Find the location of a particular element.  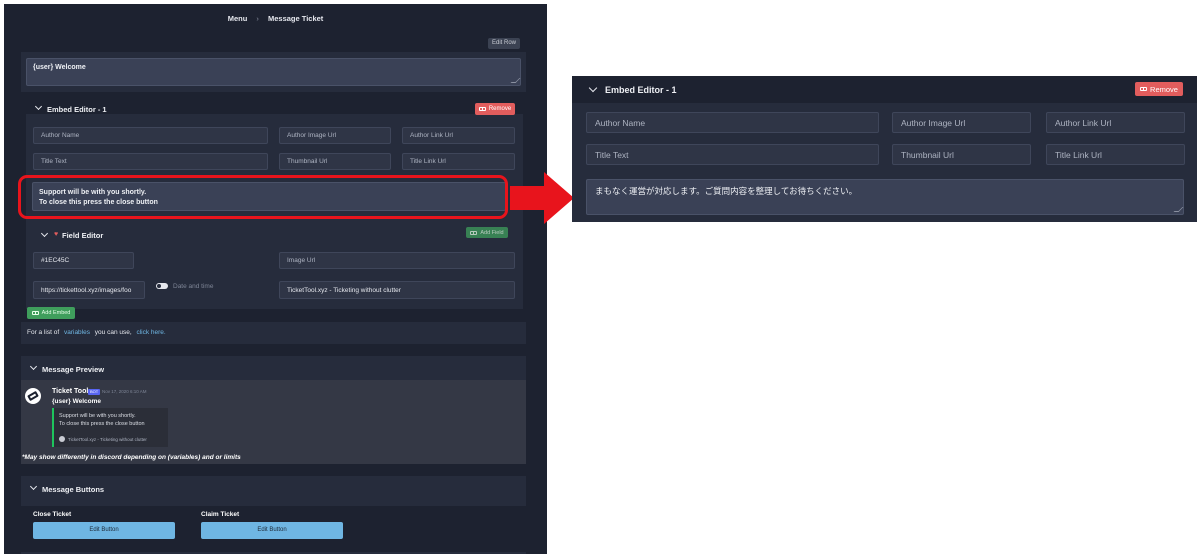

highlight-outline is located at coordinates (263, 197).